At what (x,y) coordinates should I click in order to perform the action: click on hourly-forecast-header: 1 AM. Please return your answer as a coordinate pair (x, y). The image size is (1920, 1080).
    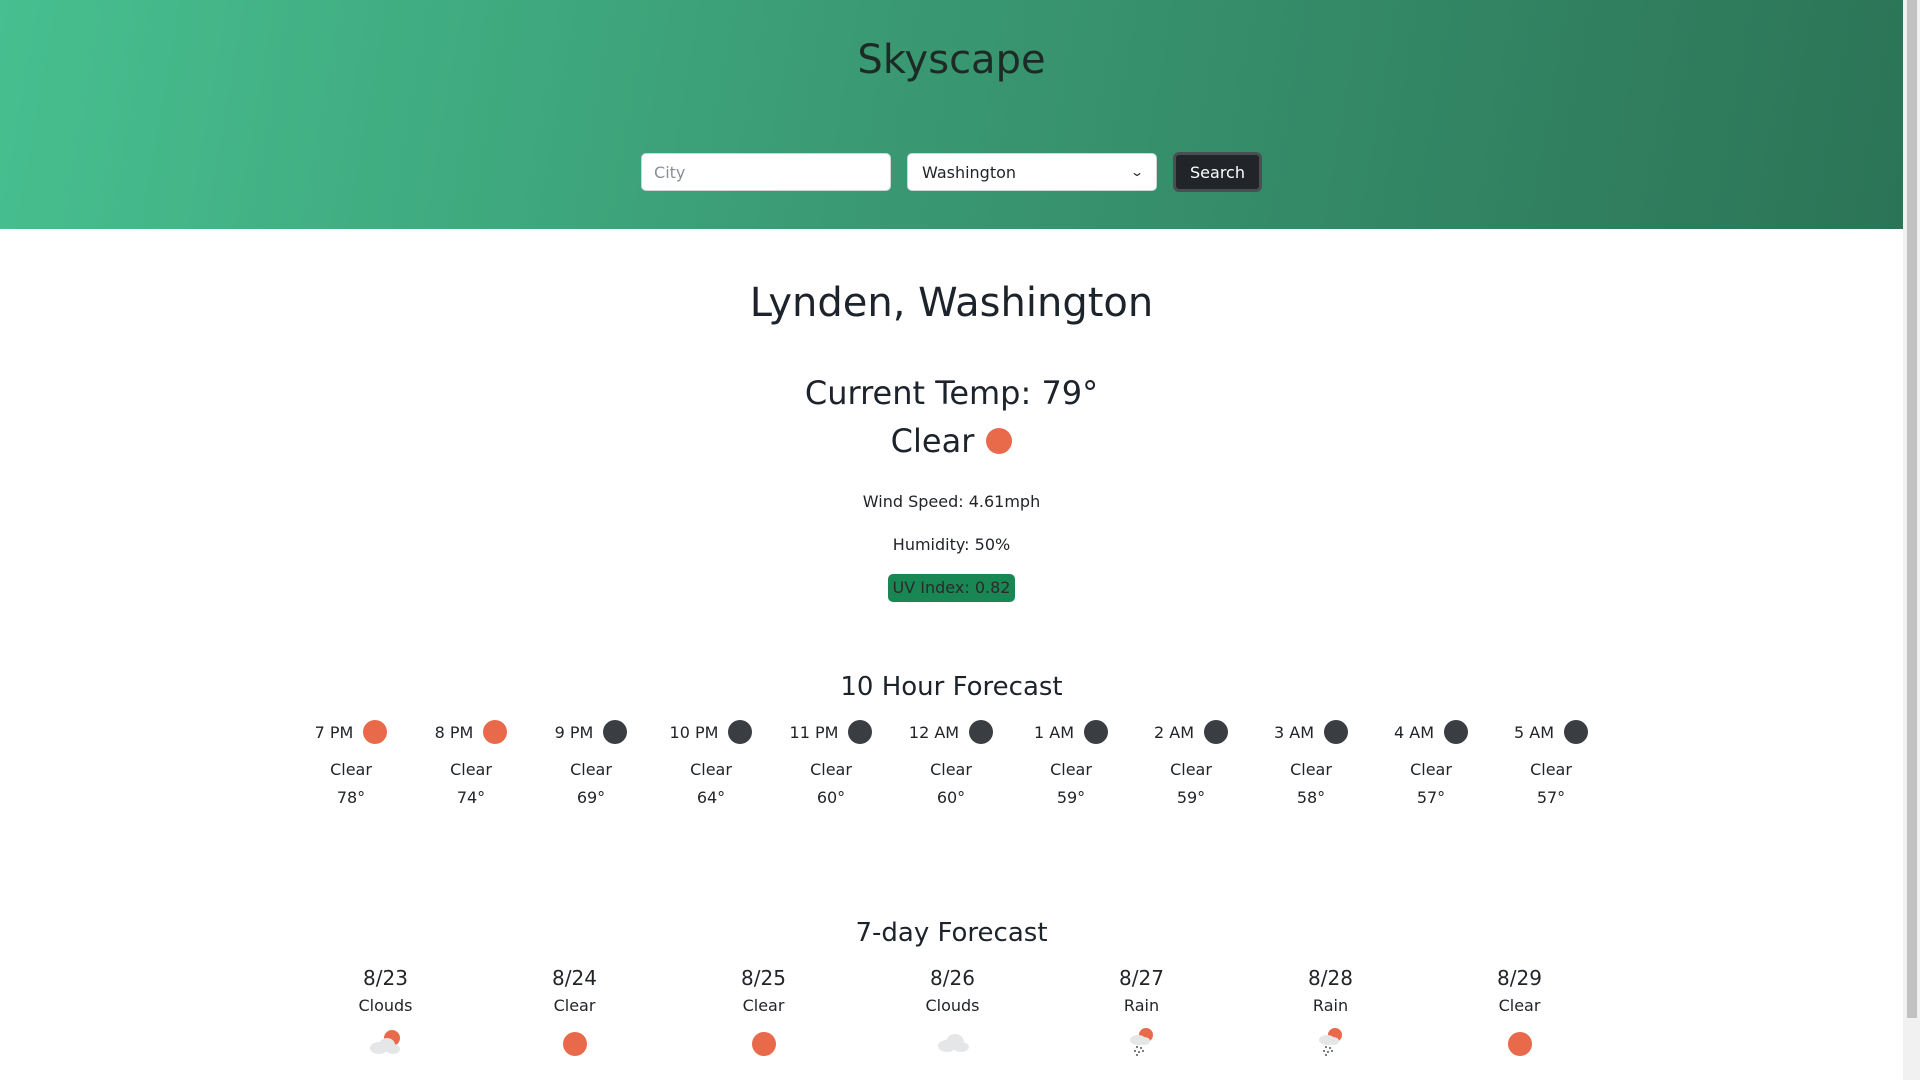
    Looking at the image, I should click on (1071, 732).